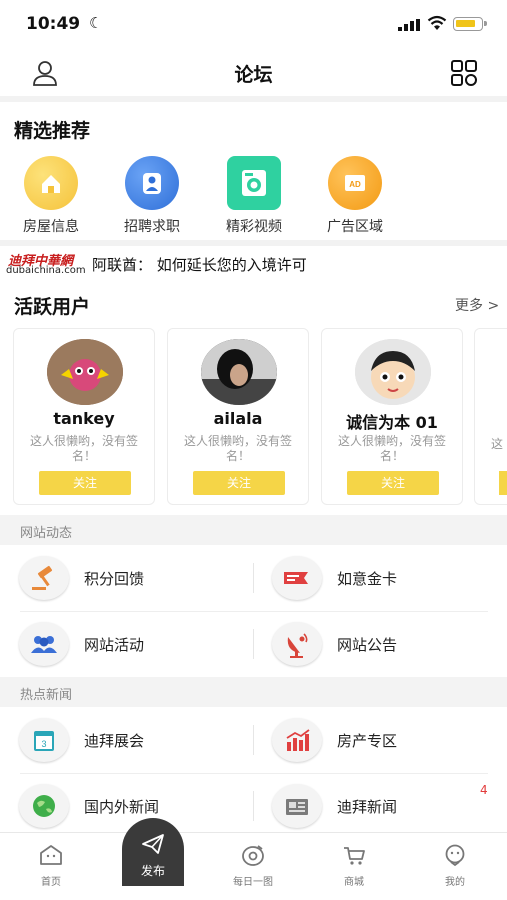  Describe the element at coordinates (96, 23) in the screenshot. I see `moon-icon: ☾` at that location.